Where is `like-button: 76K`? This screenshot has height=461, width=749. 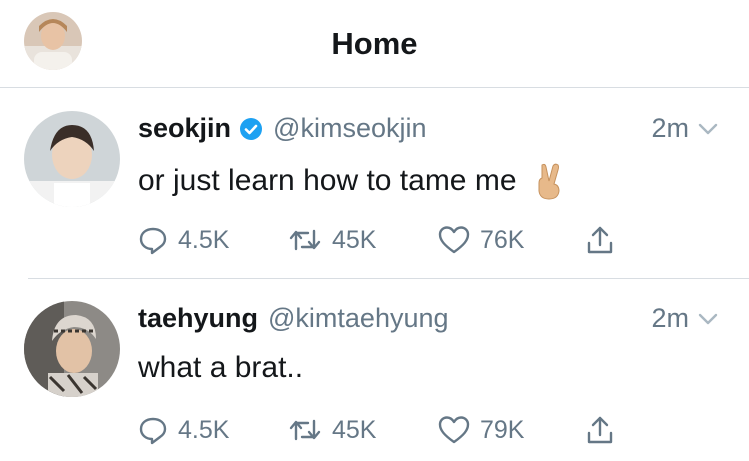
like-button: 76K is located at coordinates (481, 240).